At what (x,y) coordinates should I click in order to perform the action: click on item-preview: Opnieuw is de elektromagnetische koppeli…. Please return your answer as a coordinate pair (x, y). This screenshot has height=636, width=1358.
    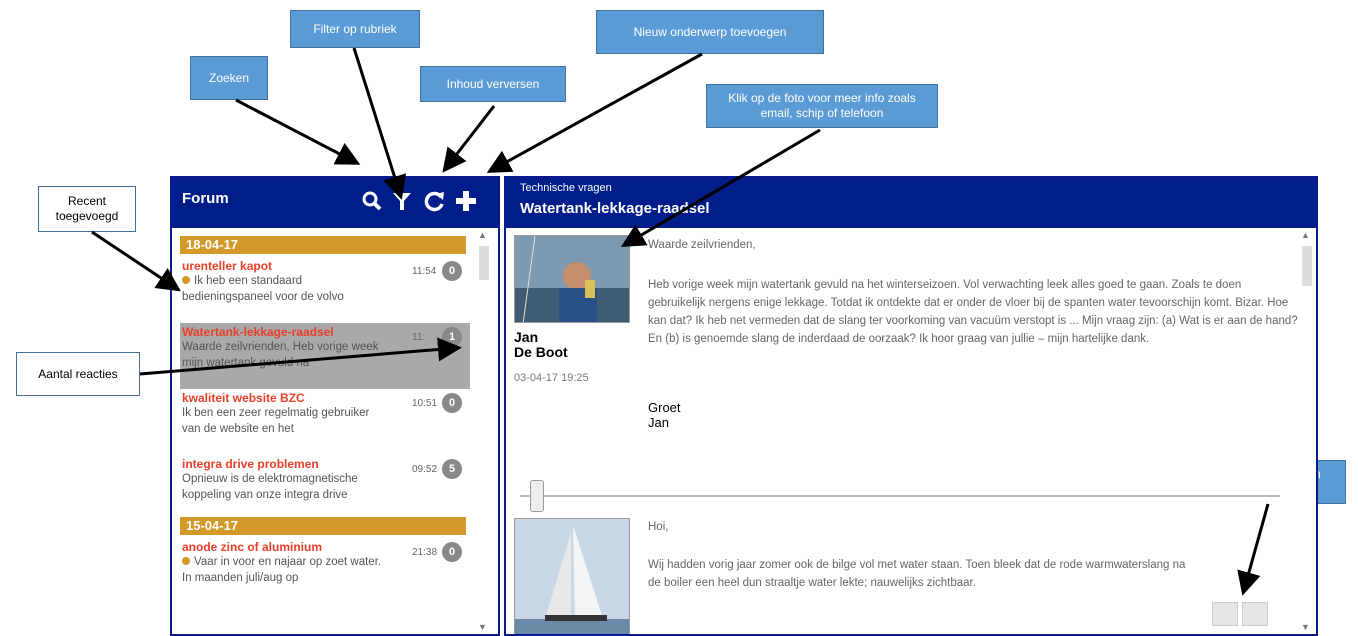
    Looking at the image, I should click on (270, 487).